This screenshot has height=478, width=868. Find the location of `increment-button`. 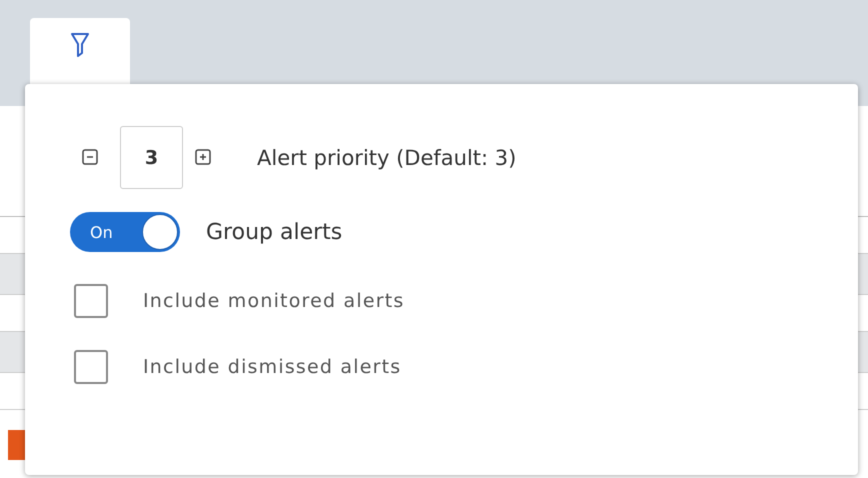

increment-button is located at coordinates (204, 157).